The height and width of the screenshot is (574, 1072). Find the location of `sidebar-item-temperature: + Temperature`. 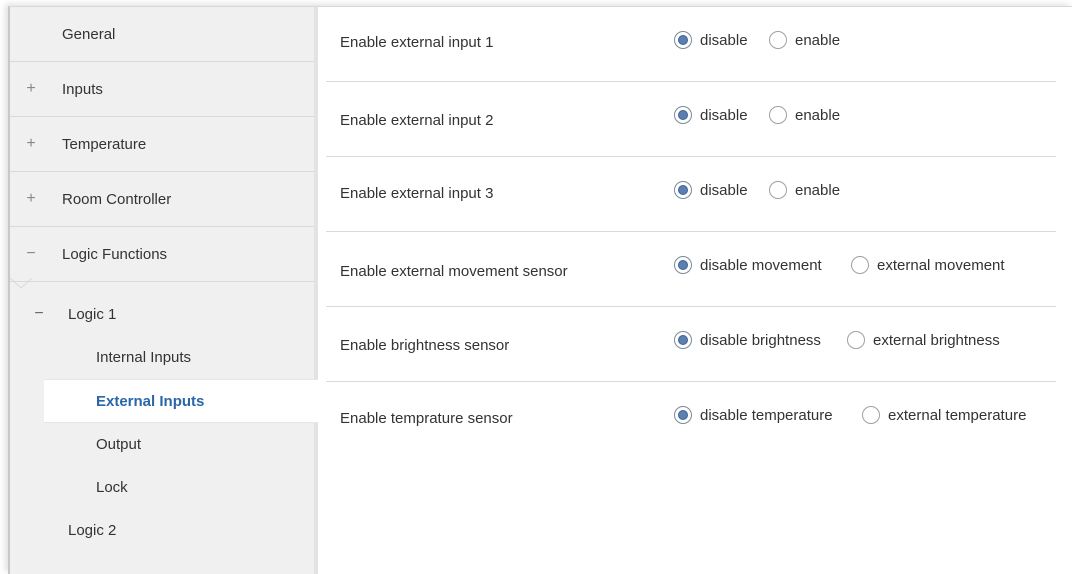

sidebar-item-temperature: + Temperature is located at coordinates (162, 144).